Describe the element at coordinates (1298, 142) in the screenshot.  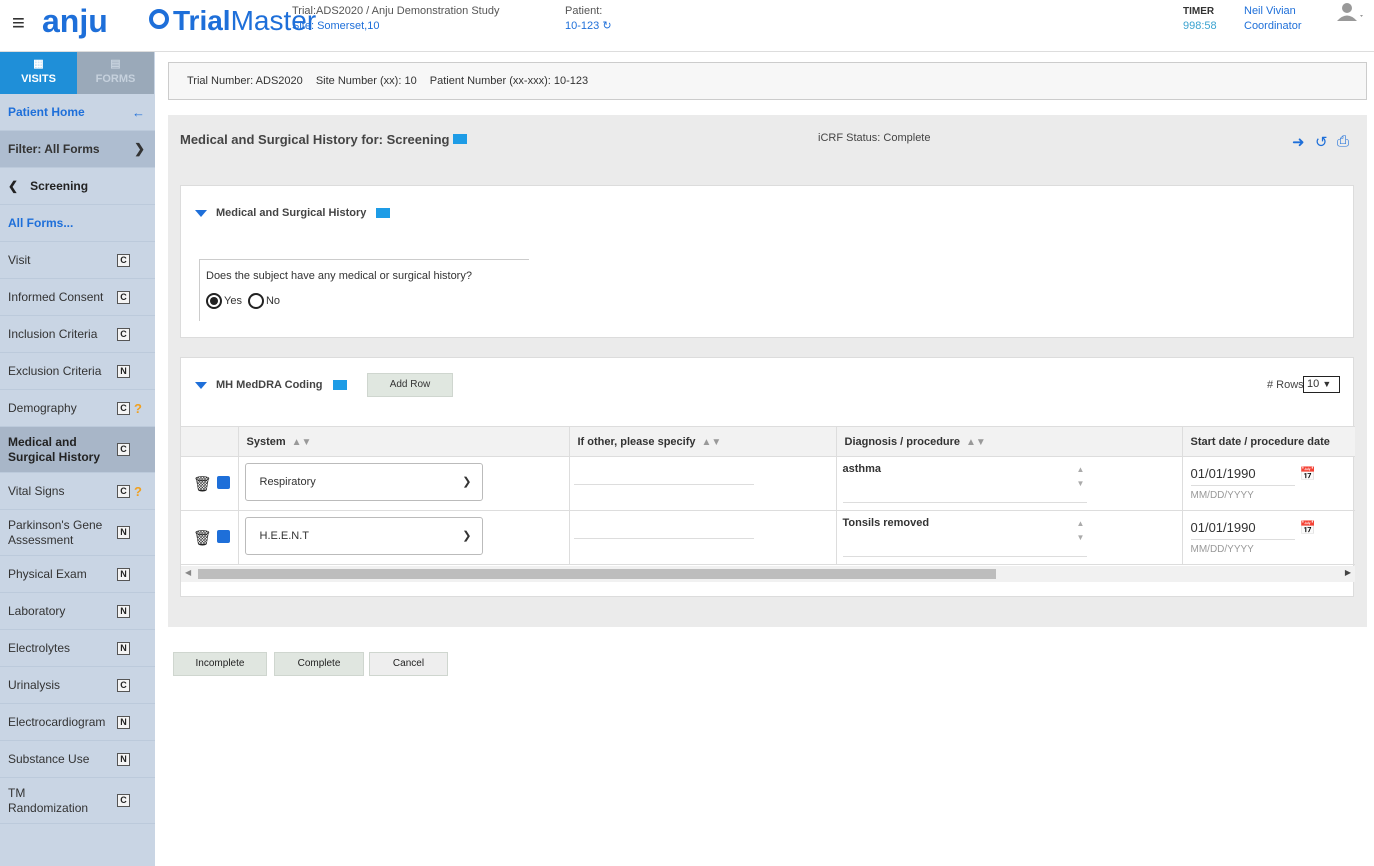
I see `export-icon: ➜` at that location.